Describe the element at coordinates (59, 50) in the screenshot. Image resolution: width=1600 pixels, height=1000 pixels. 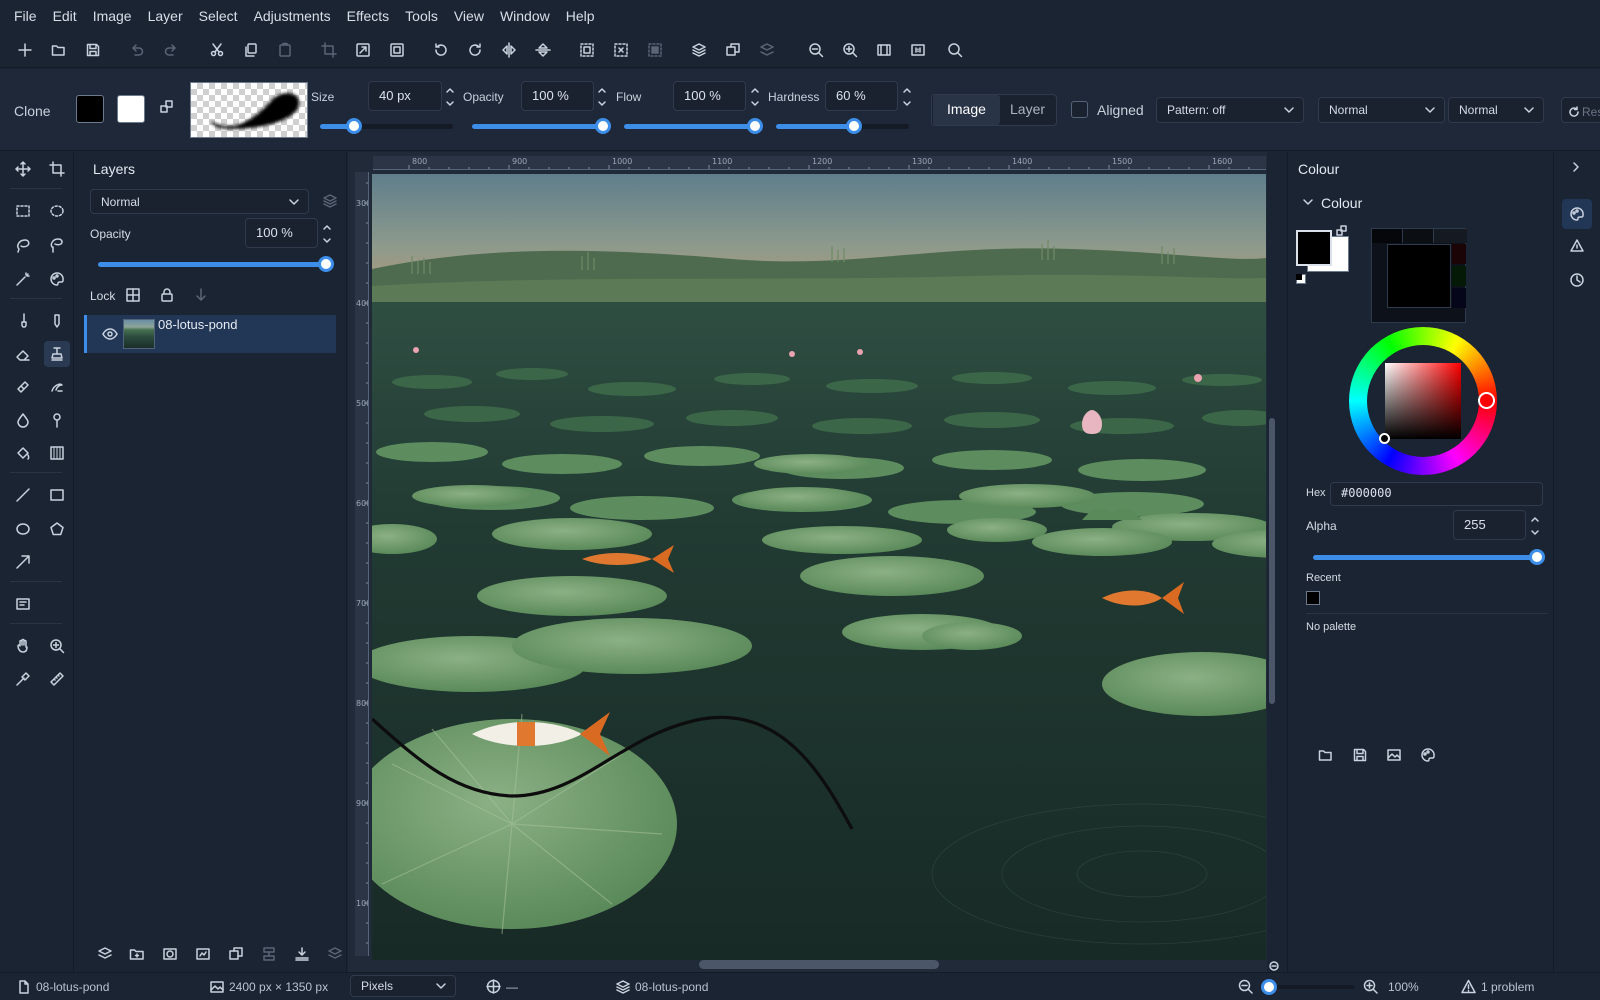
I see `open-icon` at that location.